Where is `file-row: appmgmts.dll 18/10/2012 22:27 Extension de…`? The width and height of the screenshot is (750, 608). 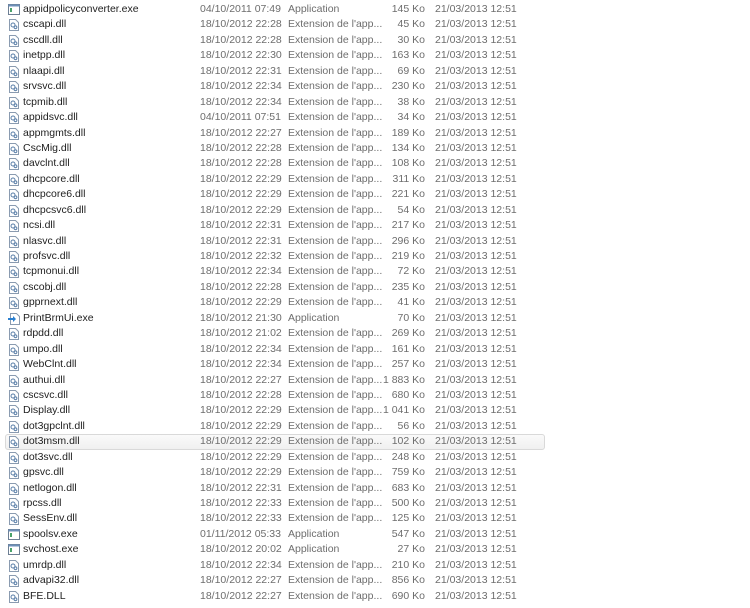
file-row: appmgmts.dll 18/10/2012 22:27 Extension de… is located at coordinates (375, 133).